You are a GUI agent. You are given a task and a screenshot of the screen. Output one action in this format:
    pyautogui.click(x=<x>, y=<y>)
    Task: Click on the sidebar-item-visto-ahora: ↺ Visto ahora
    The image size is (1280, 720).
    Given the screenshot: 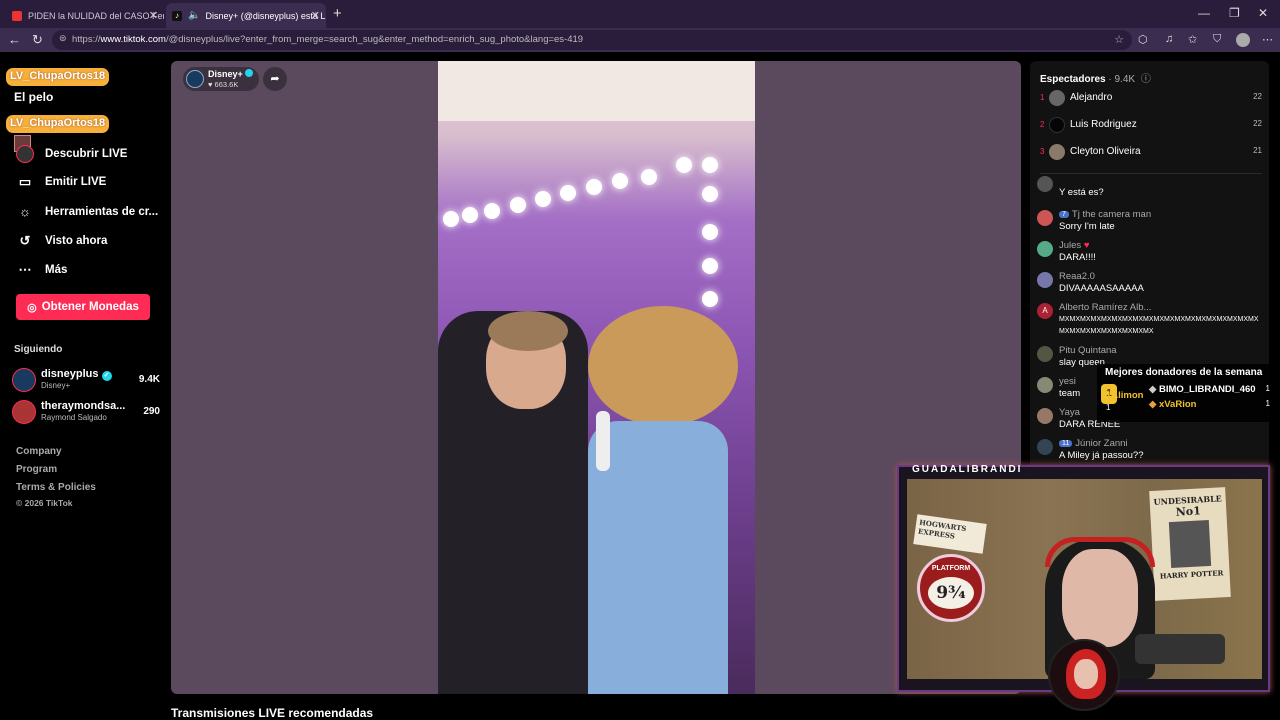 What is the action you would take?
    pyautogui.click(x=62, y=241)
    